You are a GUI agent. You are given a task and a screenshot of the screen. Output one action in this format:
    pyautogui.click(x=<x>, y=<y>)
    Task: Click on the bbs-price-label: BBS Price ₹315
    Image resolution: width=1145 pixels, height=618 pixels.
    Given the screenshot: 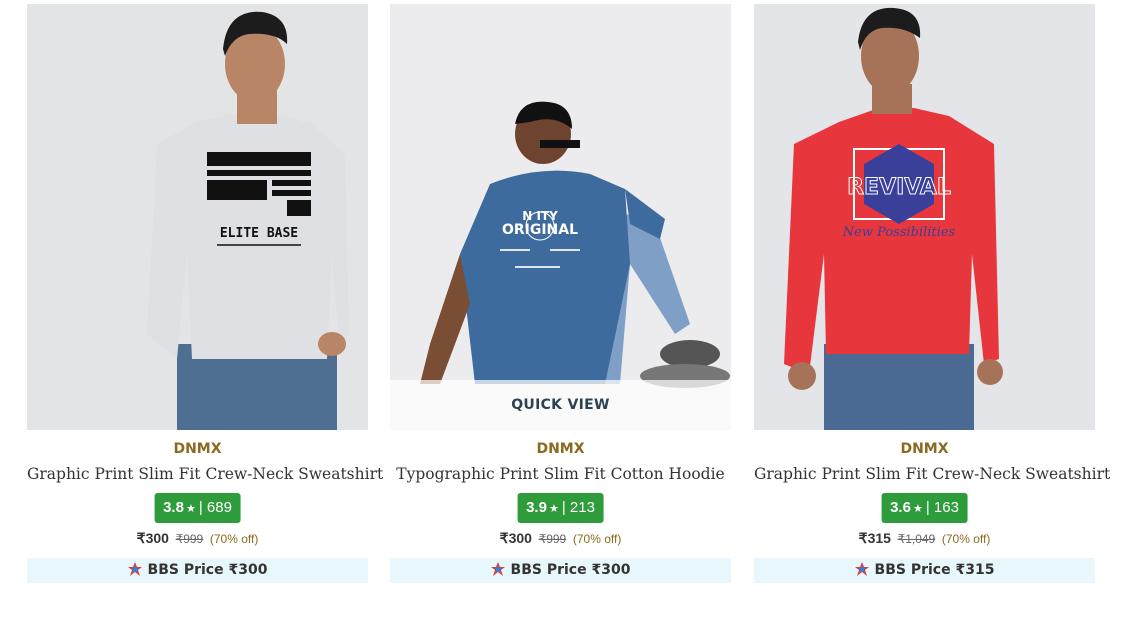 What is the action you would take?
    pyautogui.click(x=934, y=570)
    